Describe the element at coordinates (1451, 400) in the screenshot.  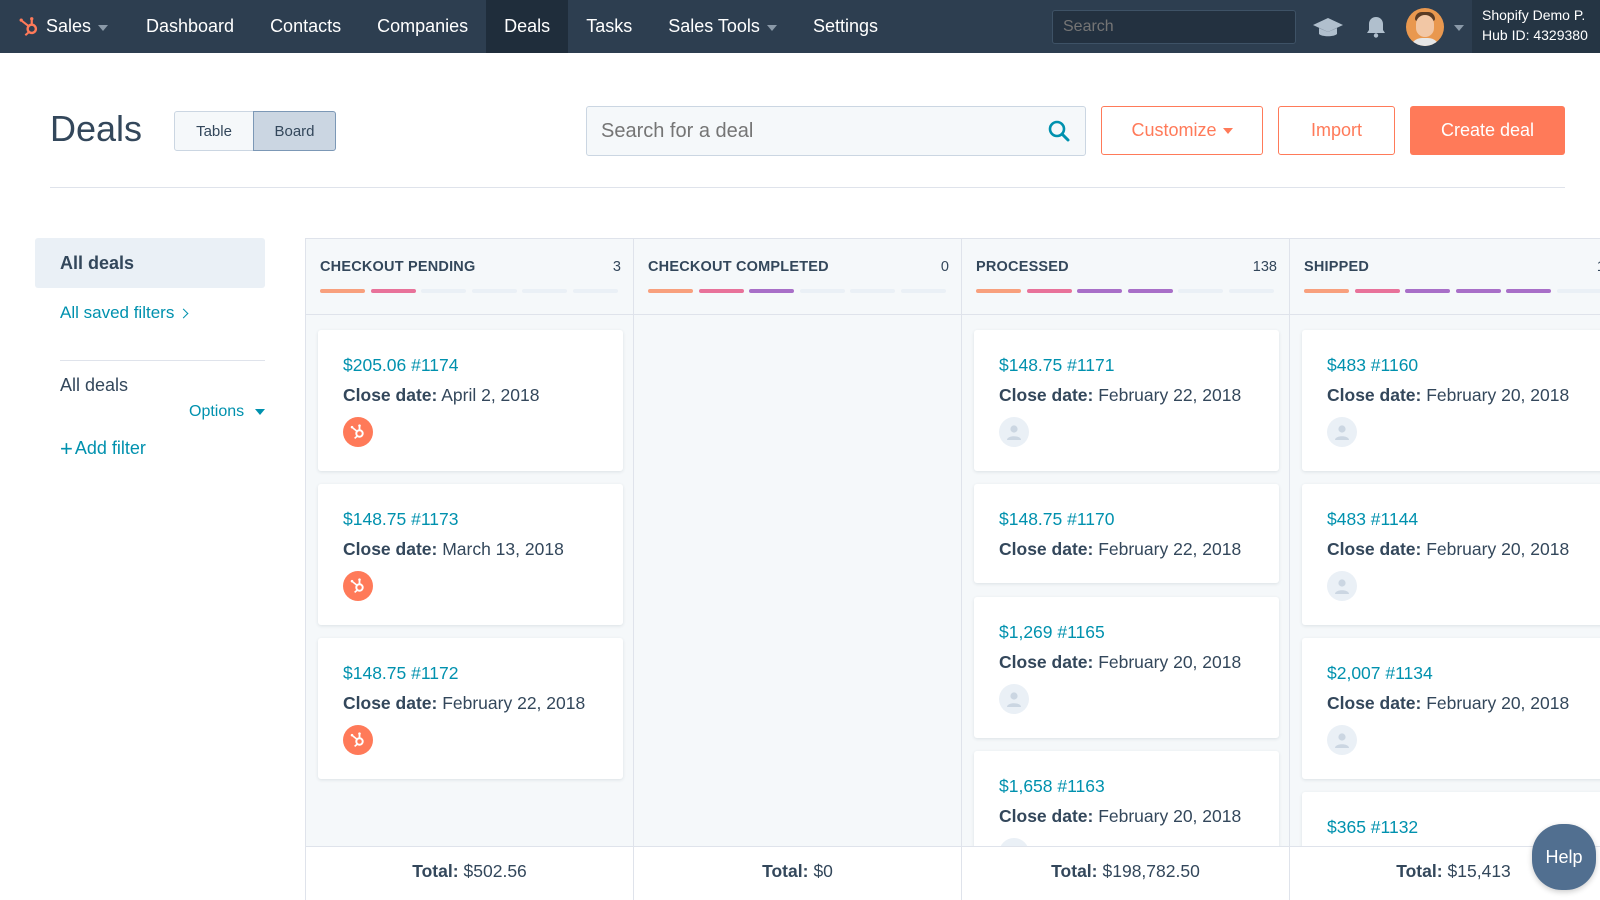
I see `deal-card: $483 #1160 Close date: February 20, 2018` at that location.